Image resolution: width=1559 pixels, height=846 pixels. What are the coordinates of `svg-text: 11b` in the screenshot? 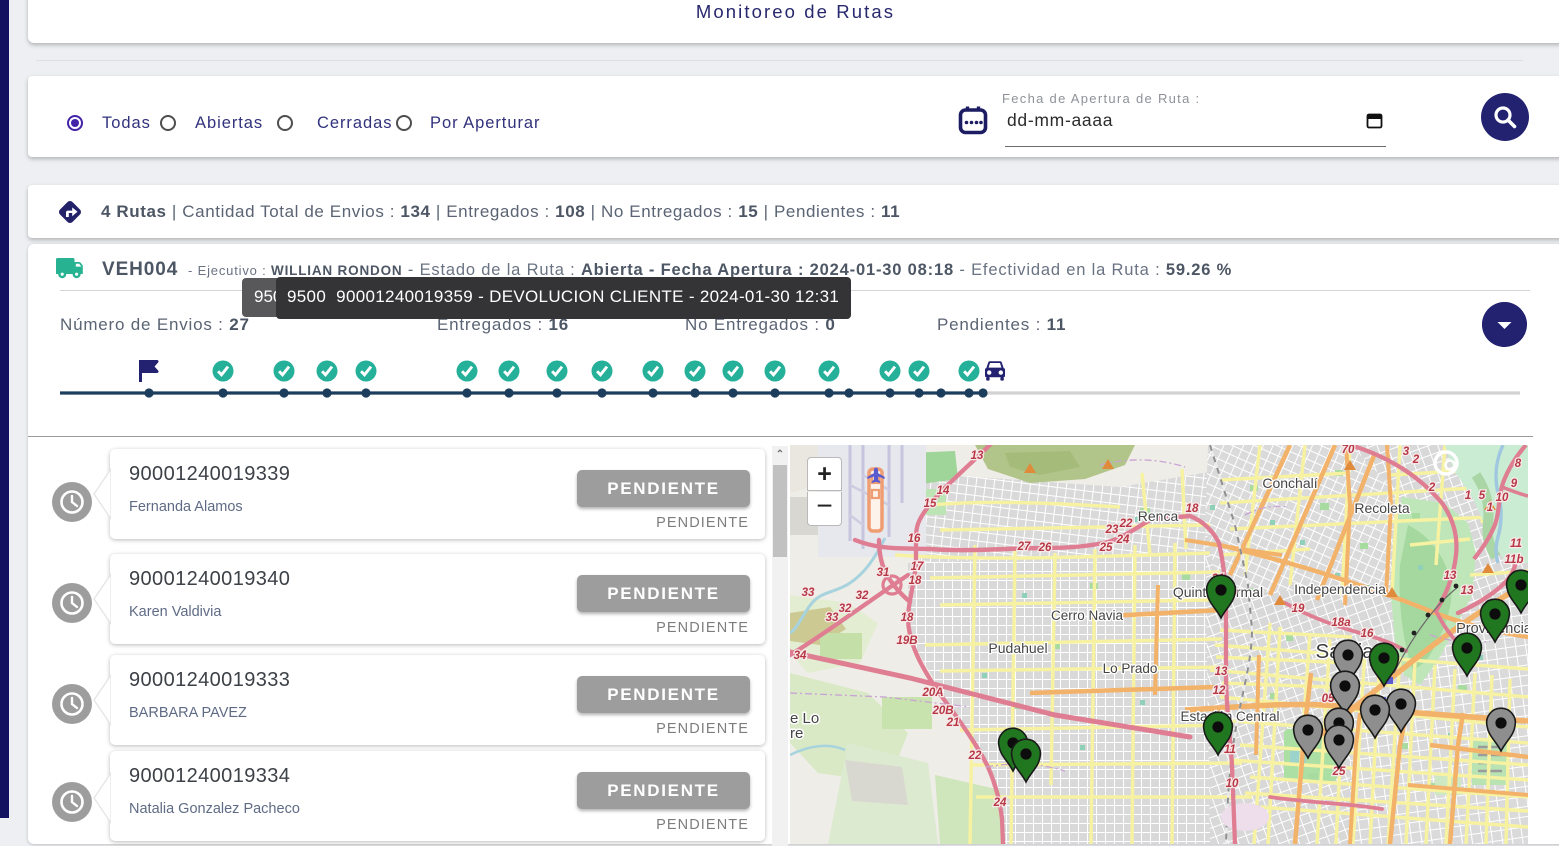 It's located at (1514, 560).